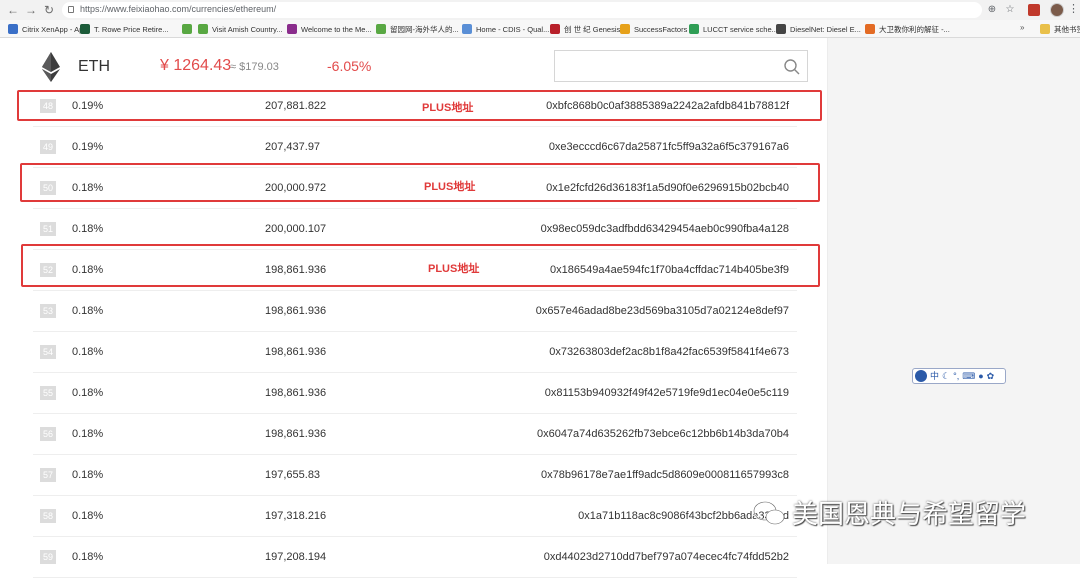 Image resolution: width=1080 pixels, height=578 pixels. I want to click on reload-icon: ↻, so click(49, 10).